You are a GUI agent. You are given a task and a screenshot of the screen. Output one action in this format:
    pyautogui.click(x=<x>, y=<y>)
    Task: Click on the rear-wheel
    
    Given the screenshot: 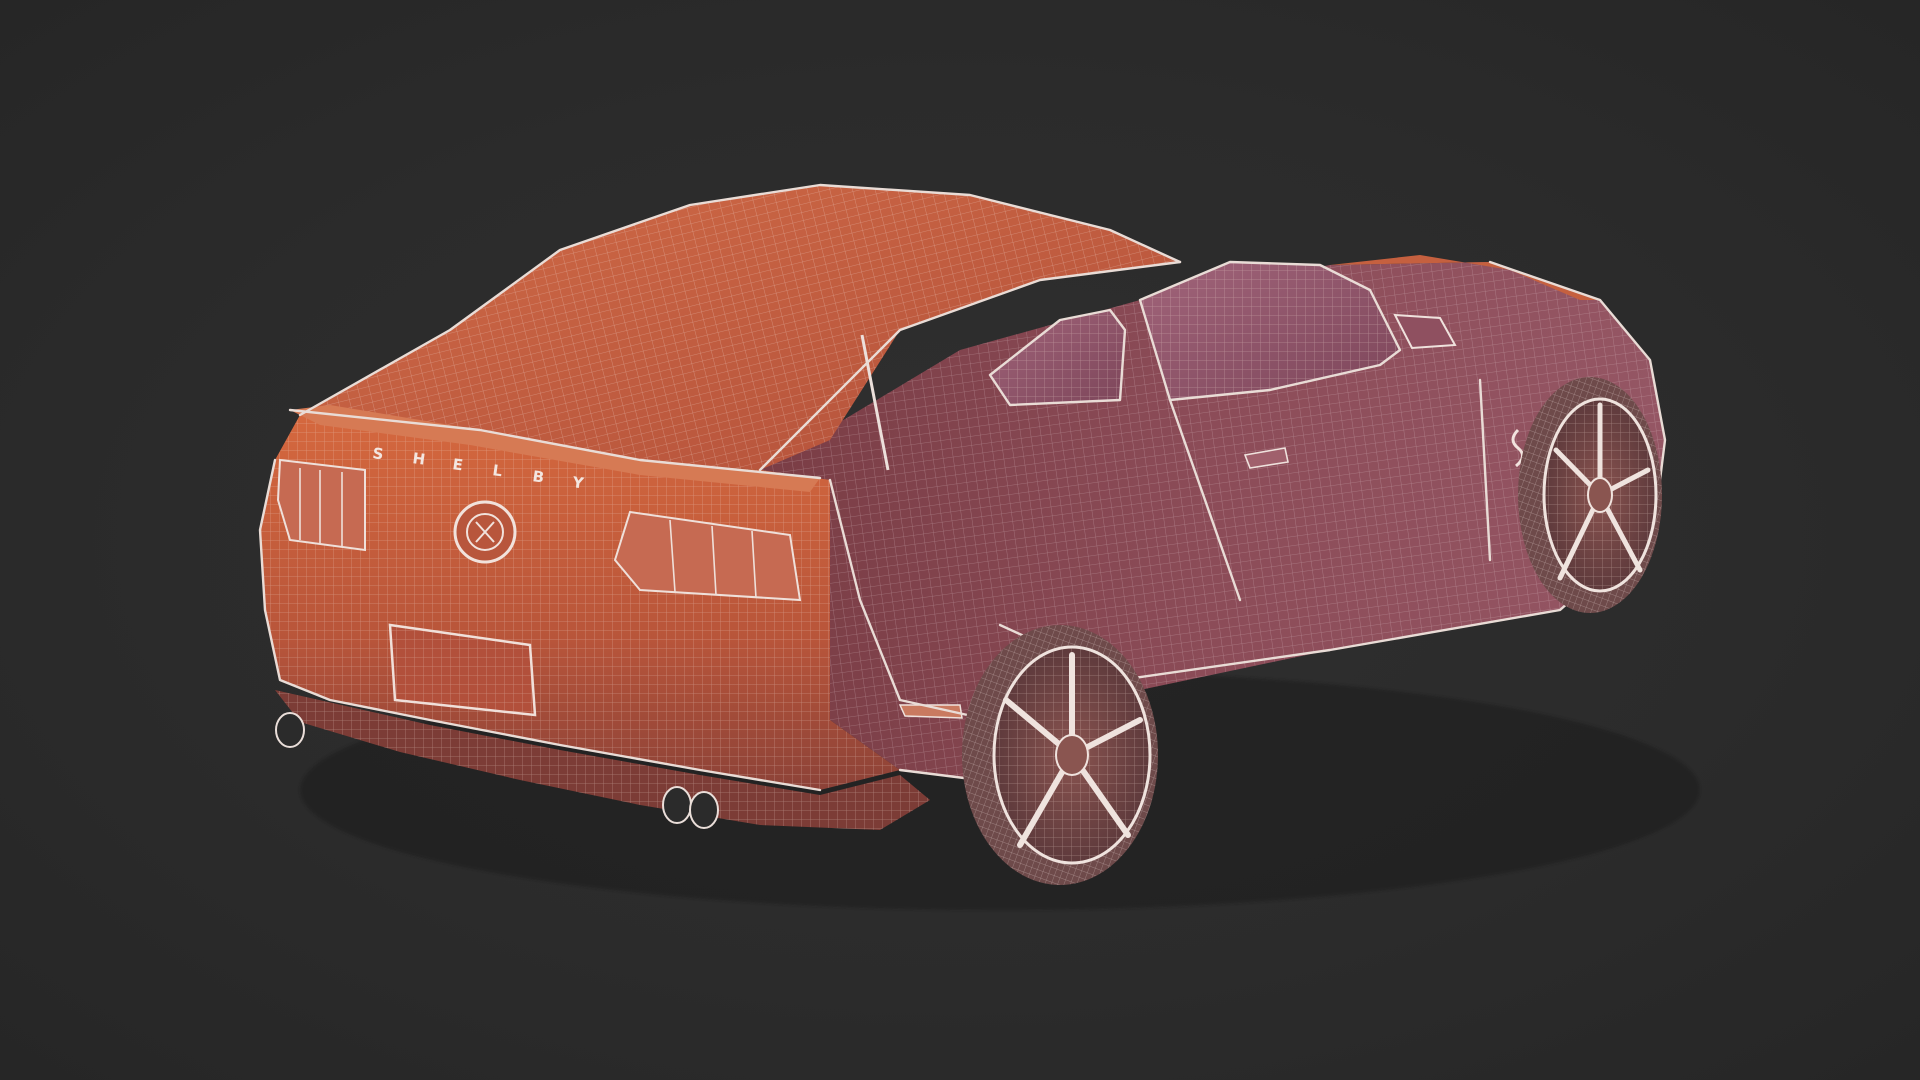 What is the action you would take?
    pyautogui.click(x=1060, y=755)
    